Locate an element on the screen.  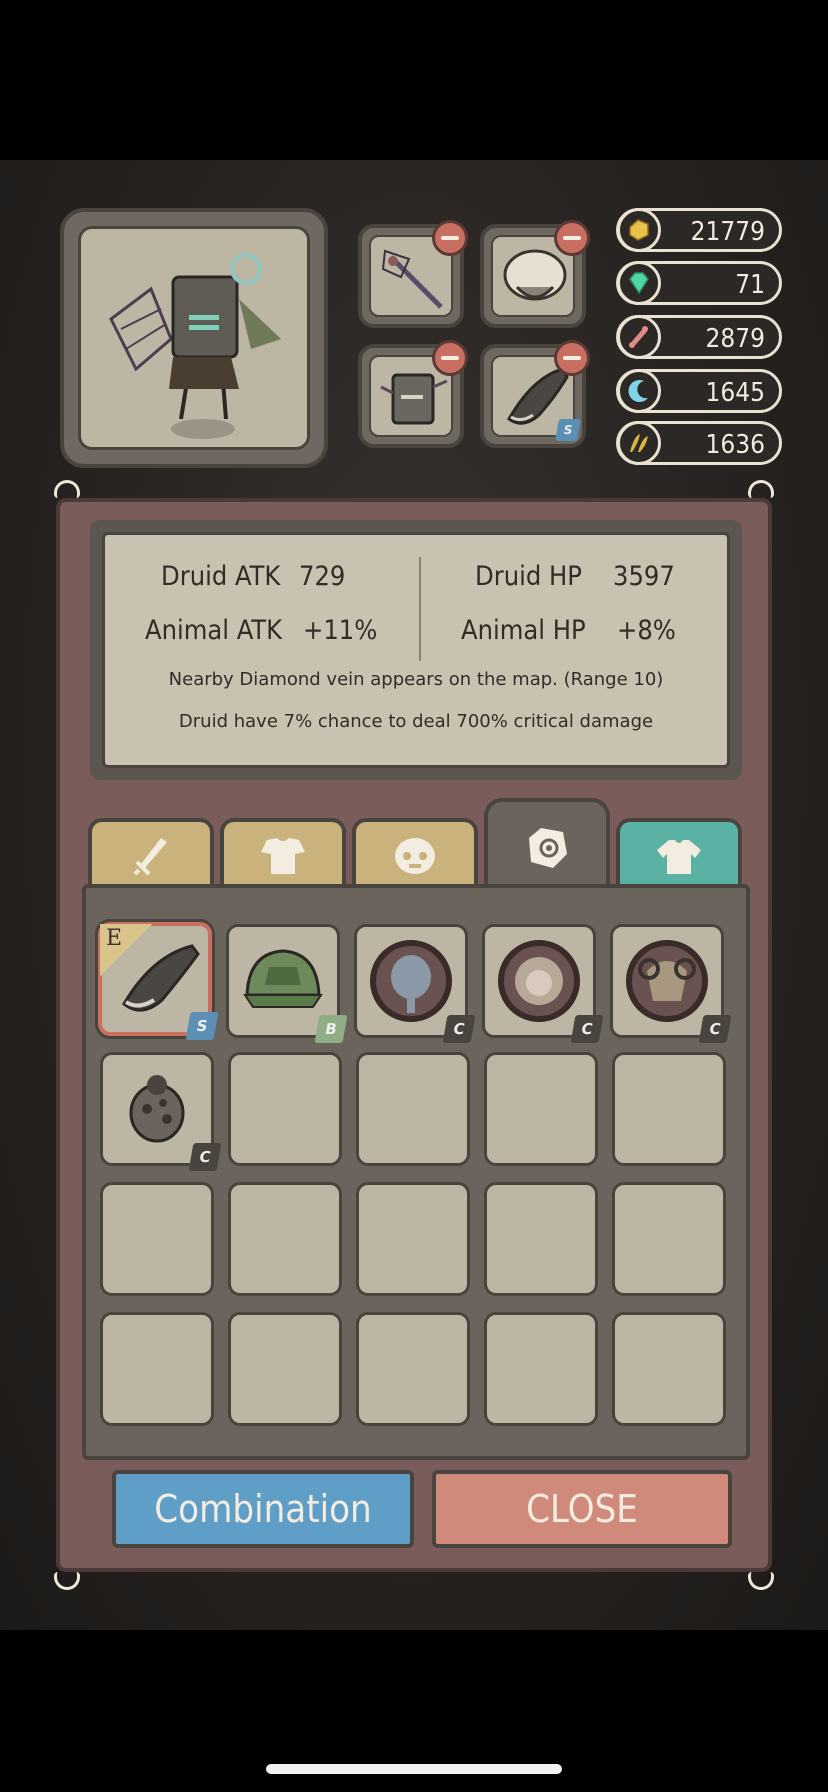
wing-value: 1636 is located at coordinates (735, 445).